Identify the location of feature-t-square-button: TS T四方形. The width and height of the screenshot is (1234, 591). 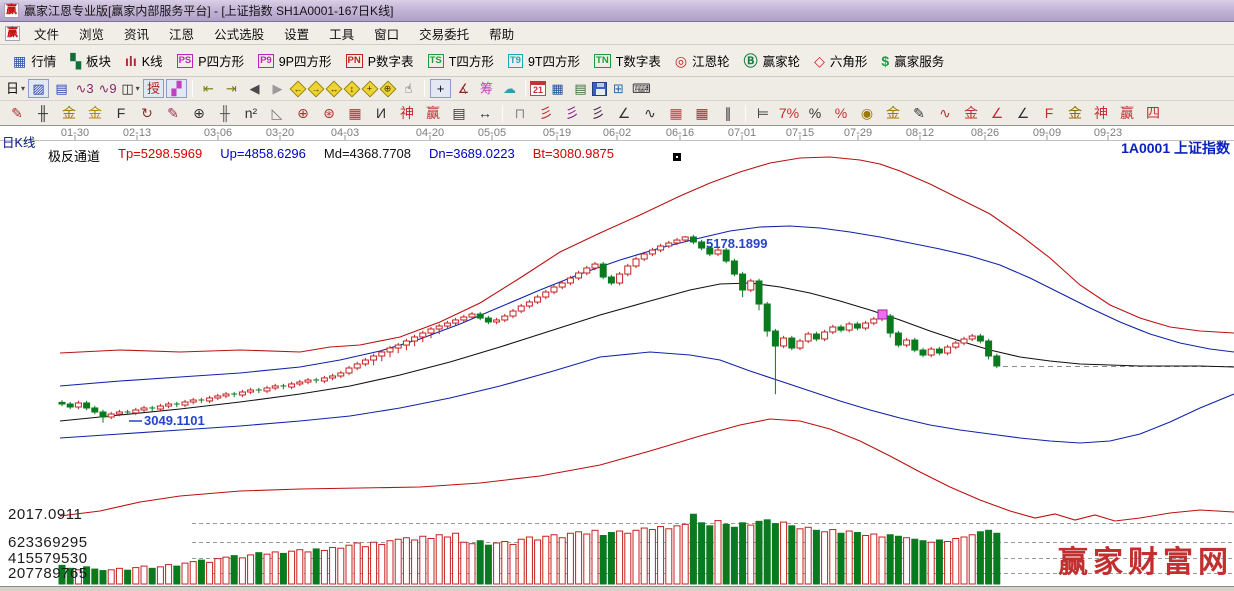
(461, 60).